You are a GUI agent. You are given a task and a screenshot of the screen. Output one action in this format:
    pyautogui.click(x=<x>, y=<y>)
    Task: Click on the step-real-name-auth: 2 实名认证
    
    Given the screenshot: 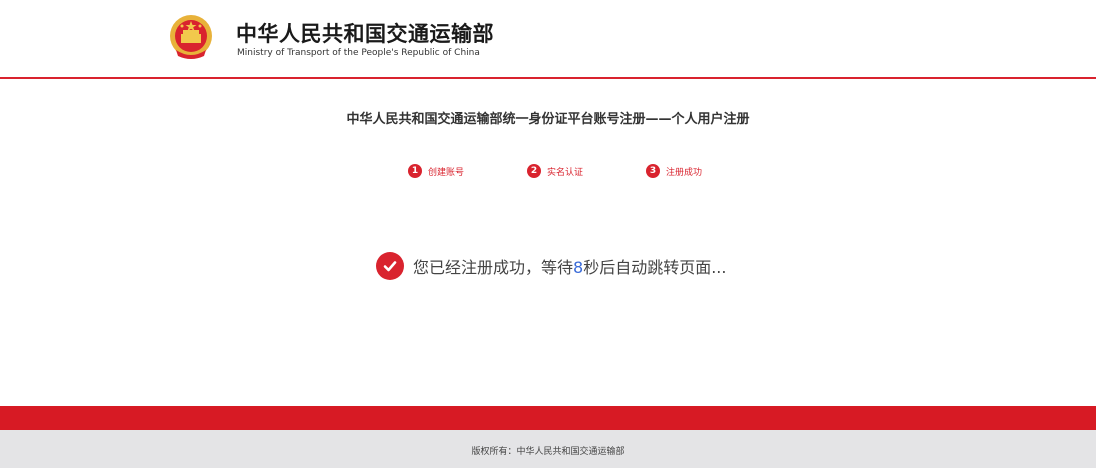 What is the action you would take?
    pyautogui.click(x=555, y=171)
    